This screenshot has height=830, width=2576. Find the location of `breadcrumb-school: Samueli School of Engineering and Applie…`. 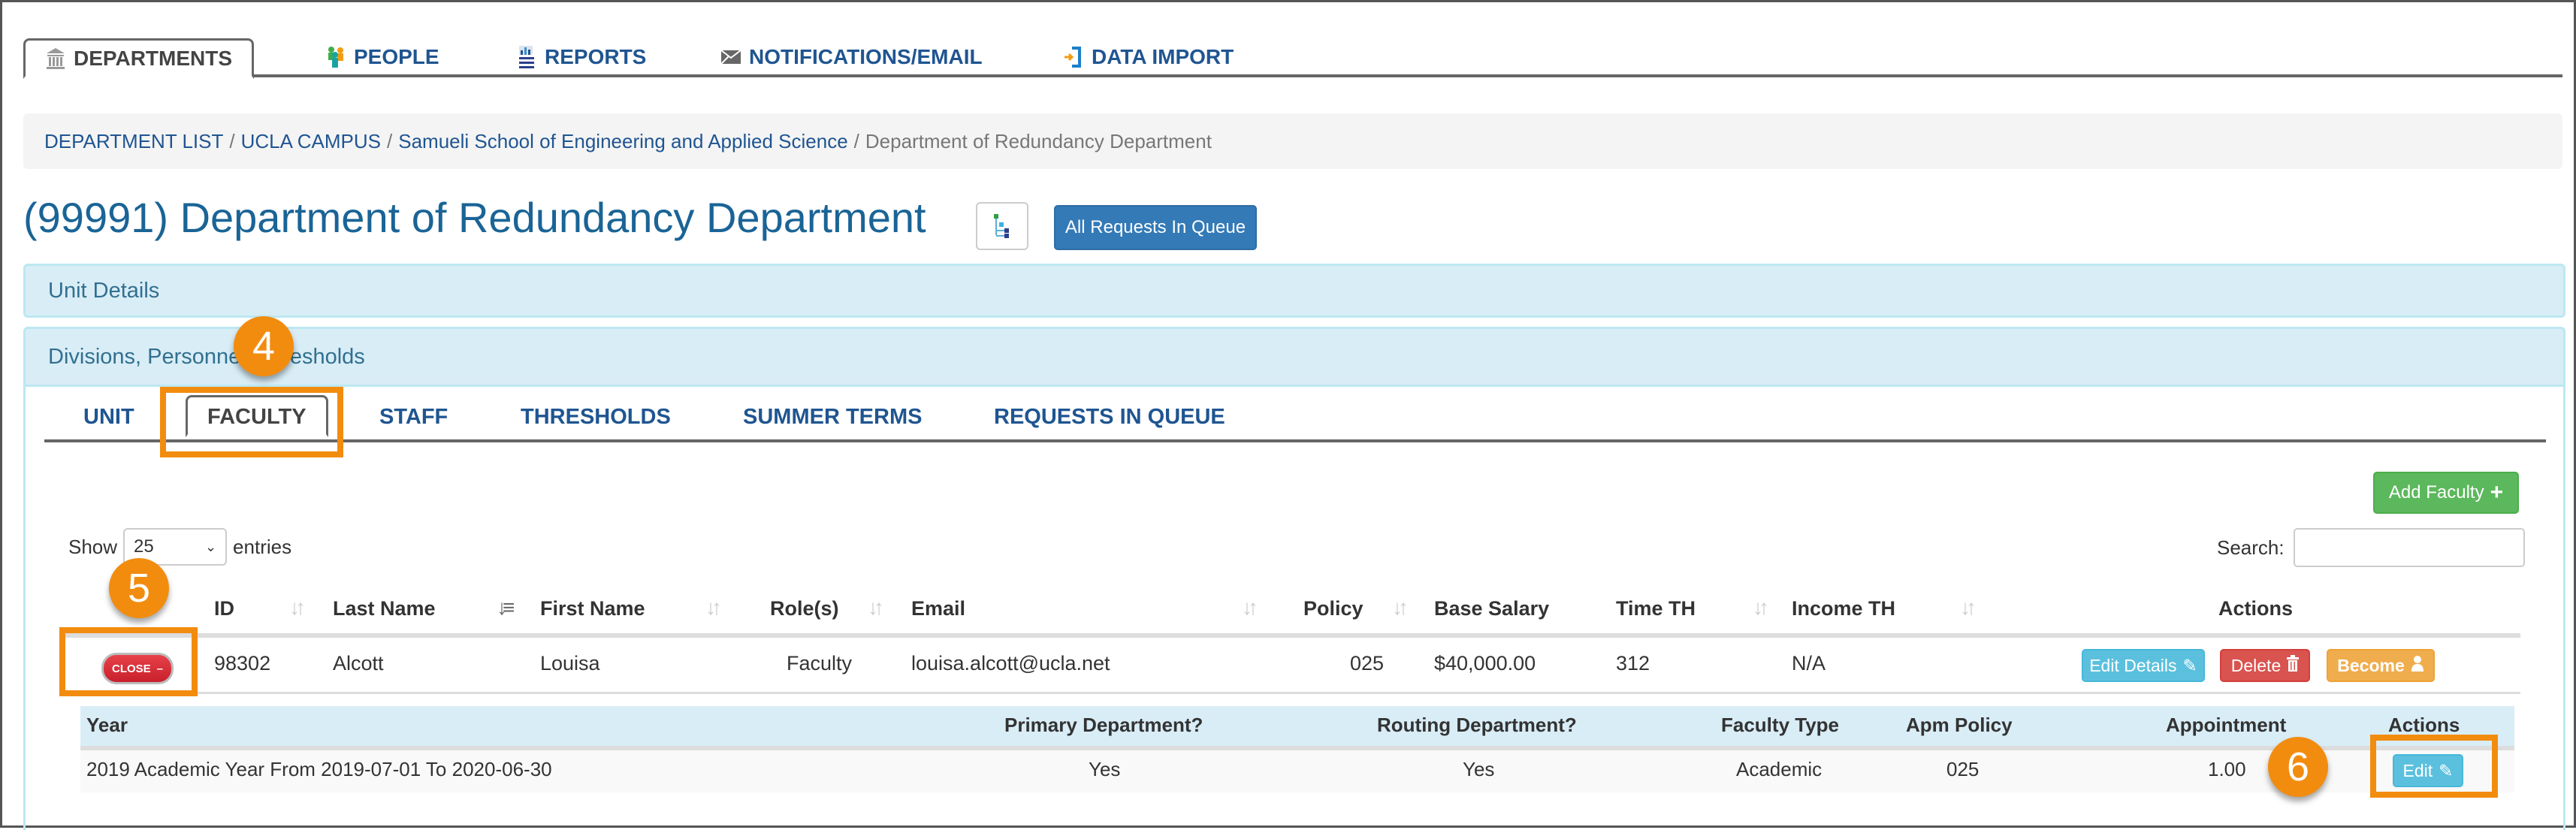

breadcrumb-school: Samueli School of Engineering and Applie… is located at coordinates (622, 141).